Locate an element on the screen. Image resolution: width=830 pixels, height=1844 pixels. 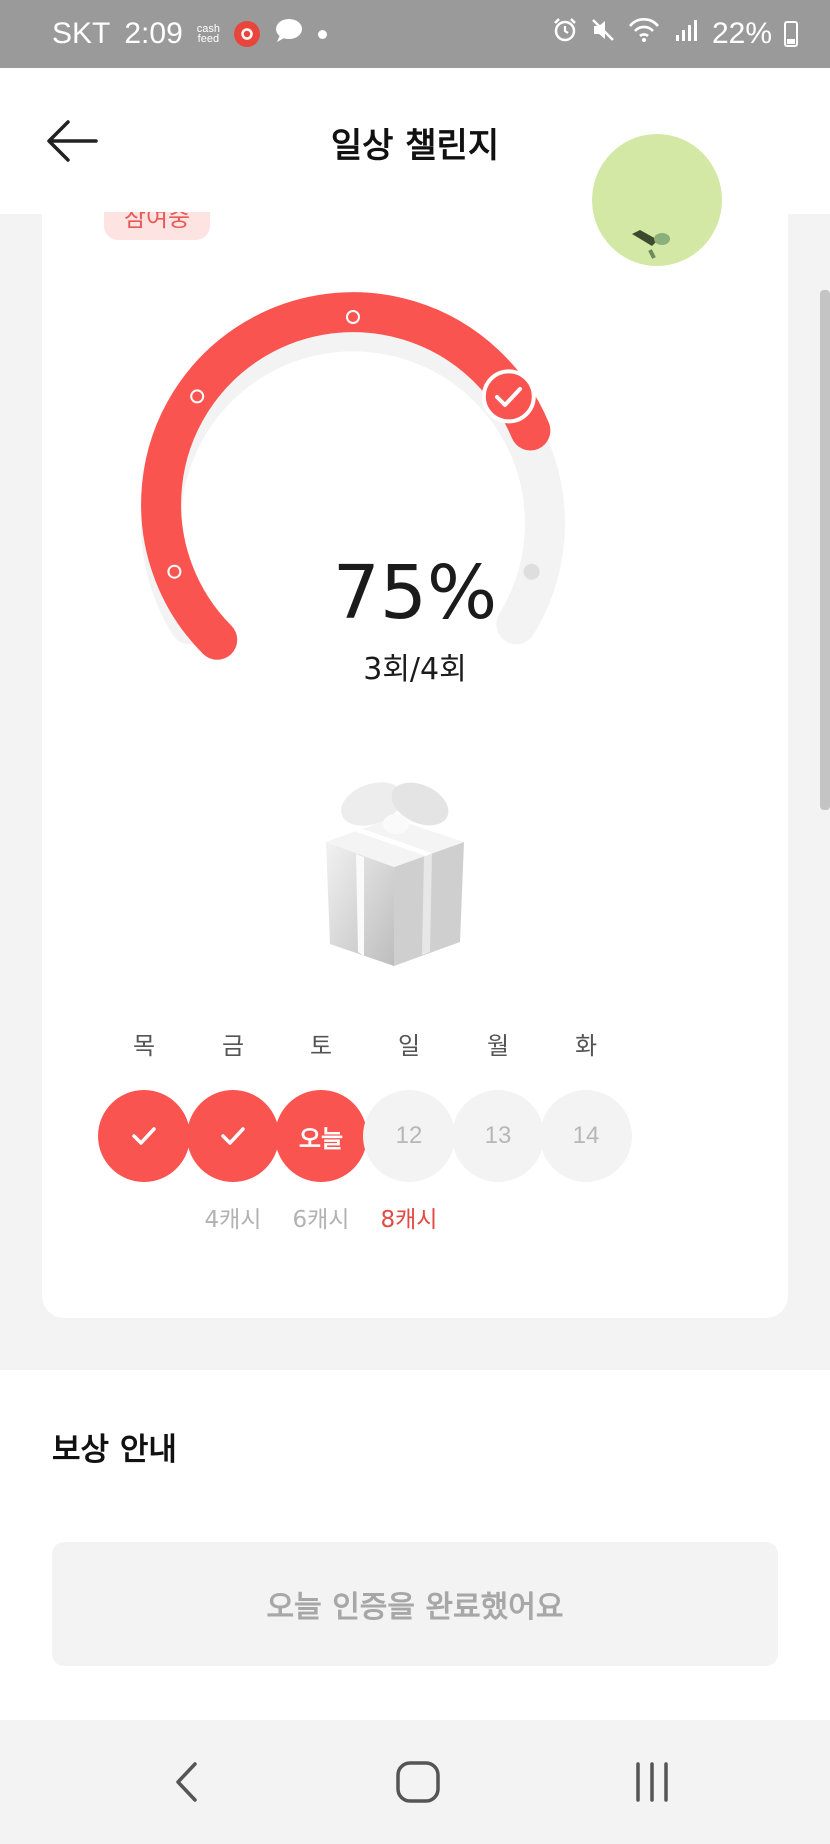
mute-icon is located at coordinates (603, 34).